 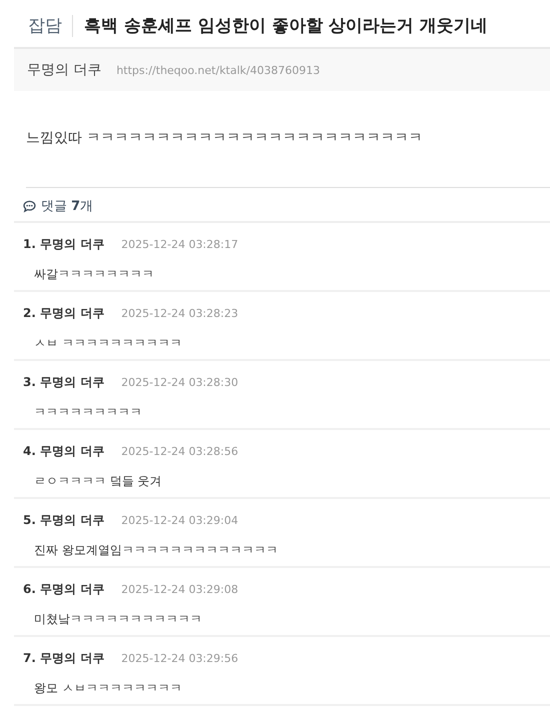 What do you see at coordinates (179, 589) in the screenshot?
I see `comment-time: 2025-12-24 03:29:08` at bounding box center [179, 589].